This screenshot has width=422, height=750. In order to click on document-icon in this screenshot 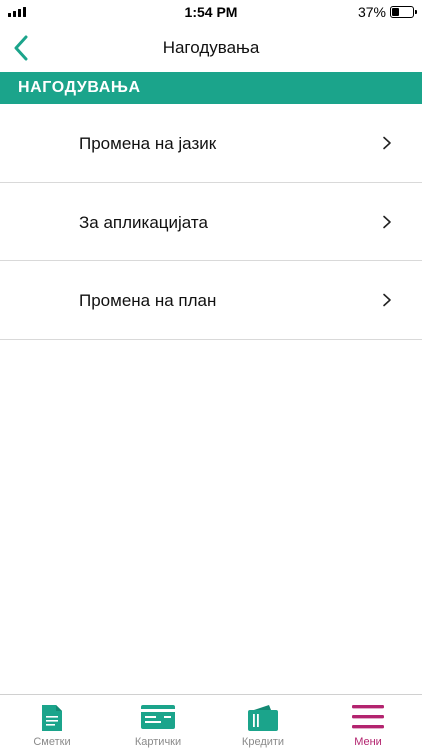, I will do `click(52, 718)`.